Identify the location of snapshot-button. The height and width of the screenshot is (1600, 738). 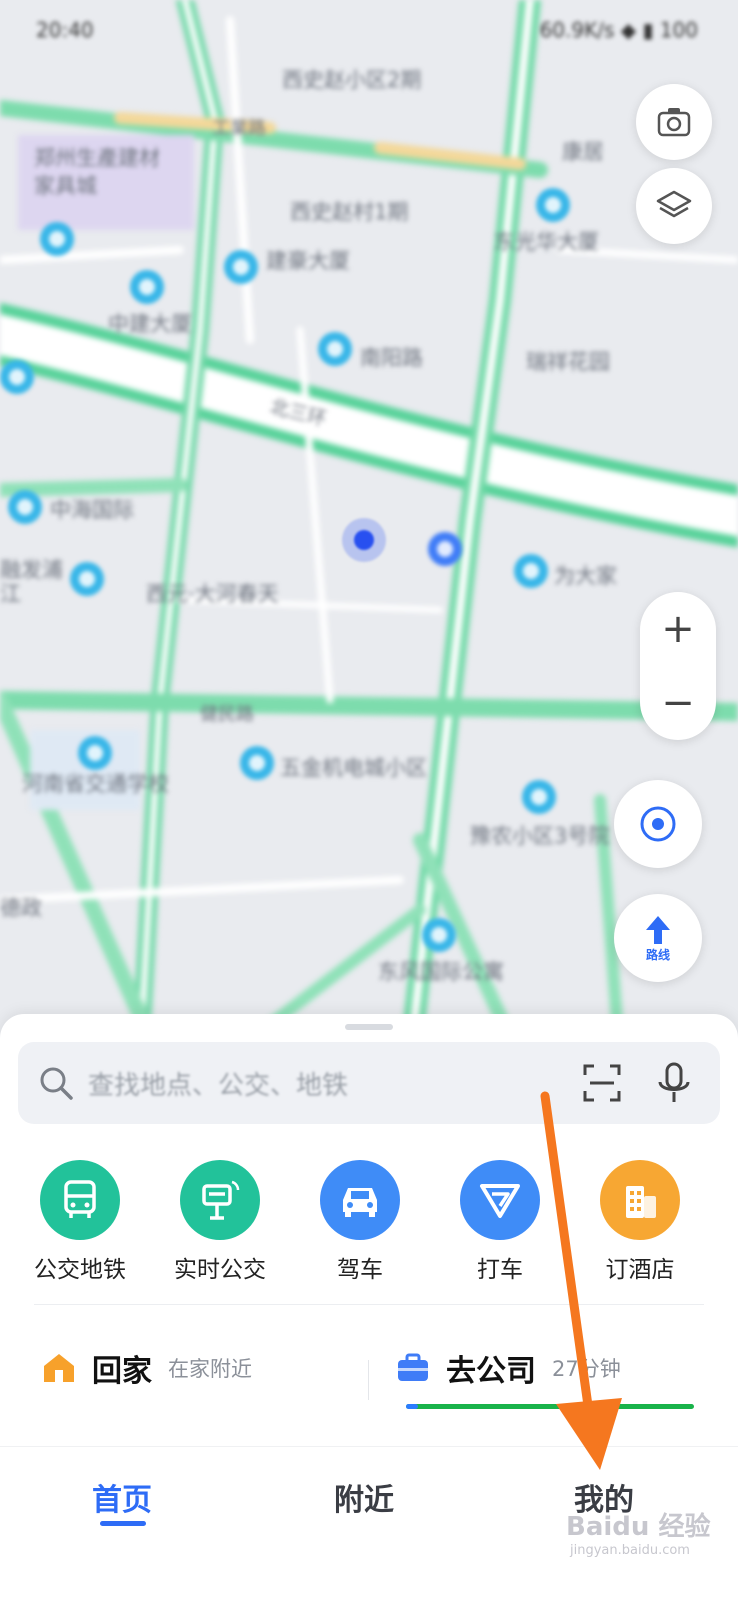
(674, 122).